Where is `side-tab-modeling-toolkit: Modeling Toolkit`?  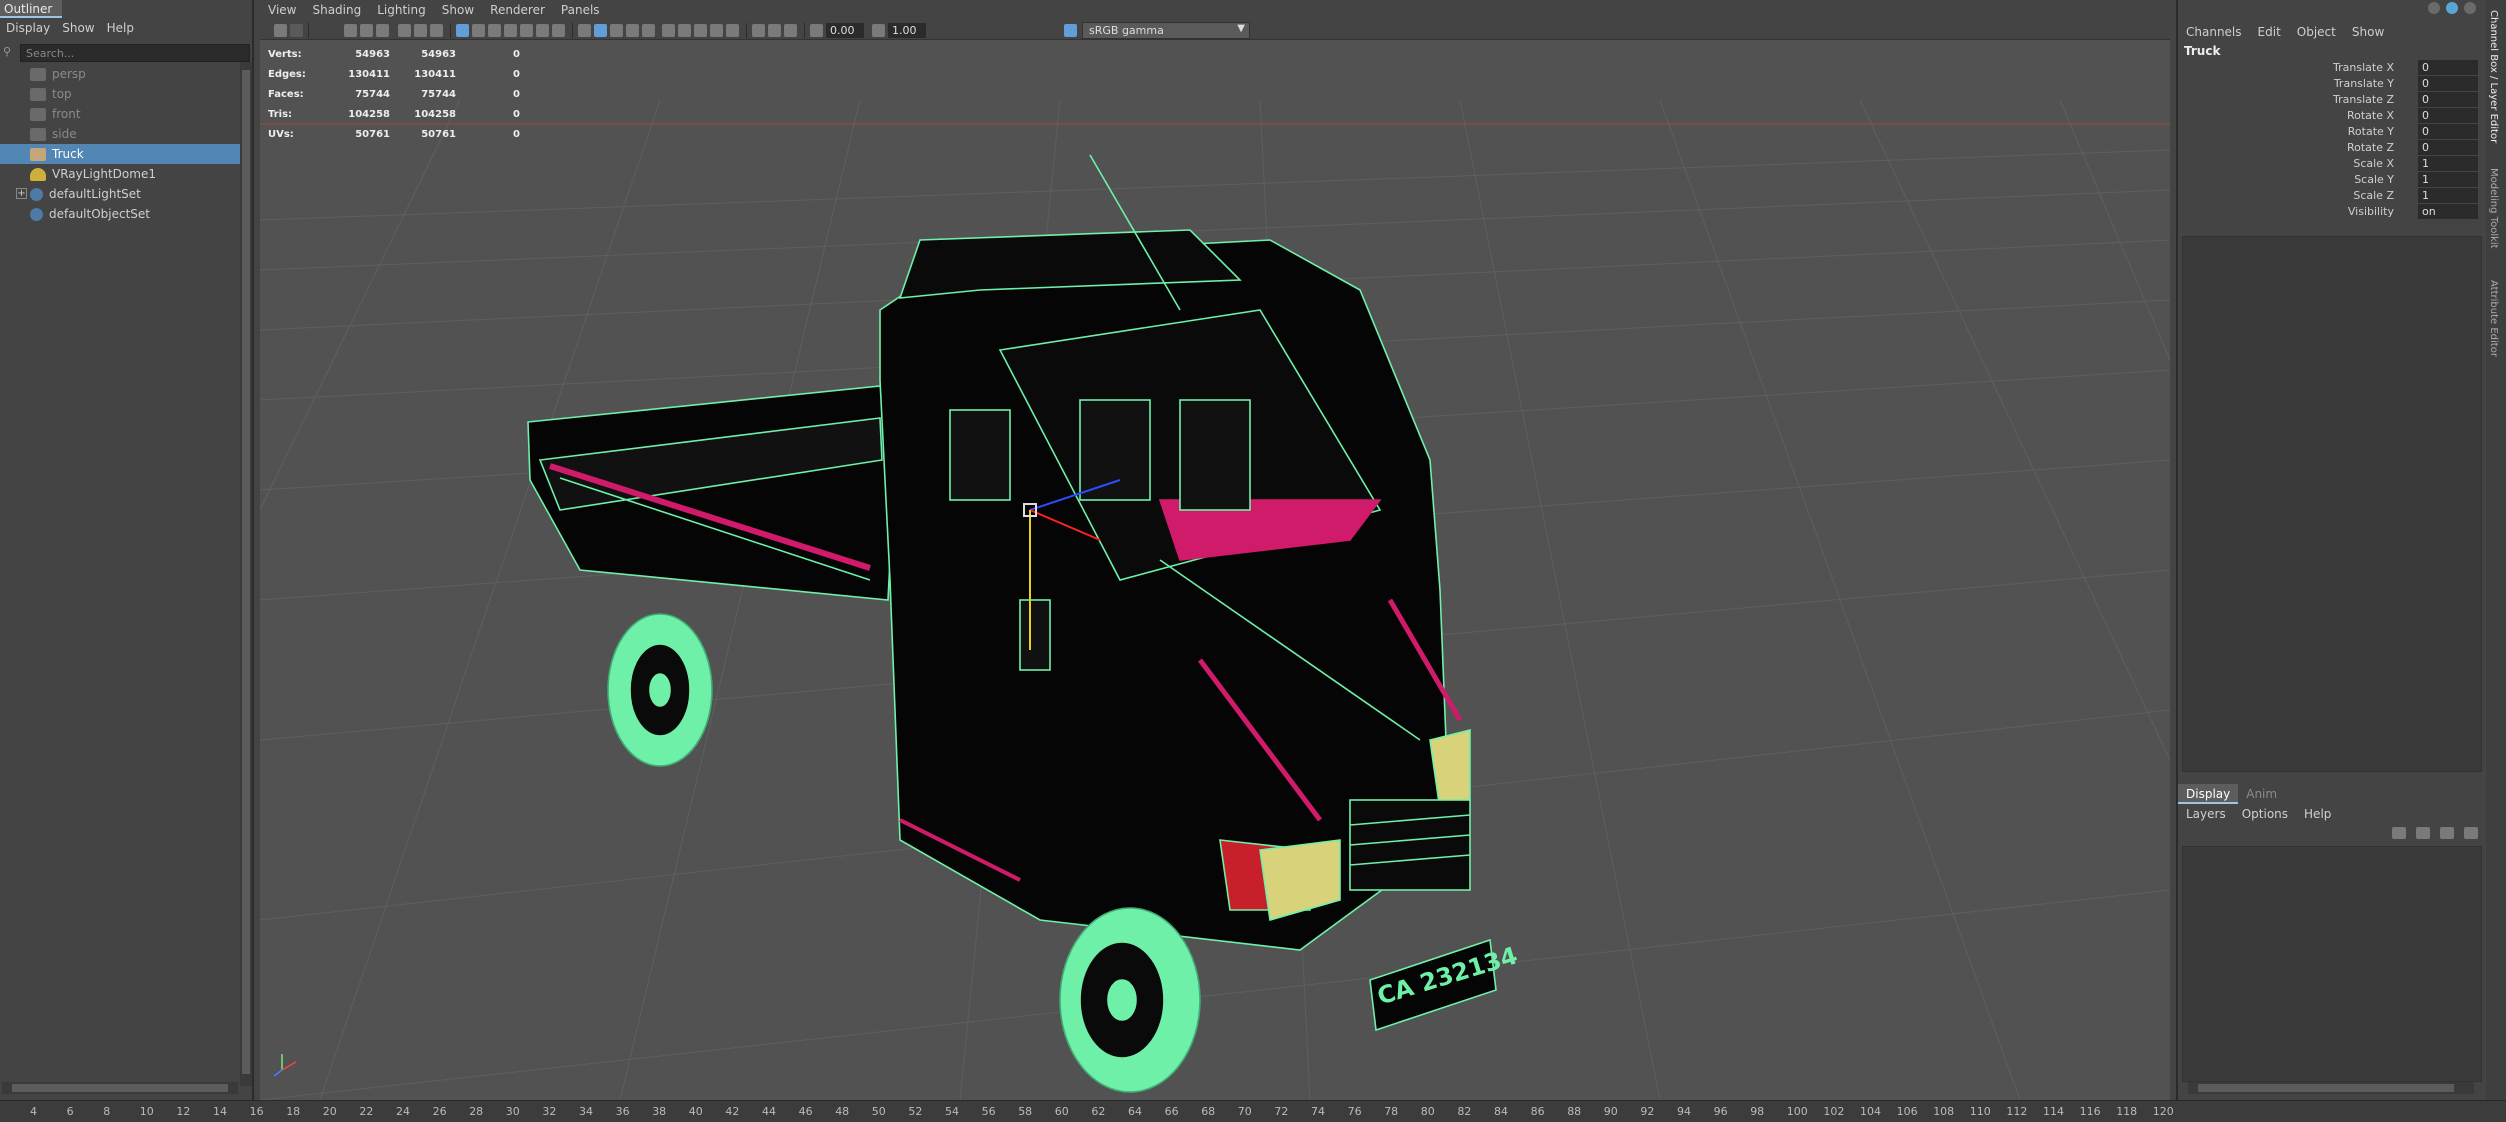 side-tab-modeling-toolkit: Modeling Toolkit is located at coordinates (2493, 208).